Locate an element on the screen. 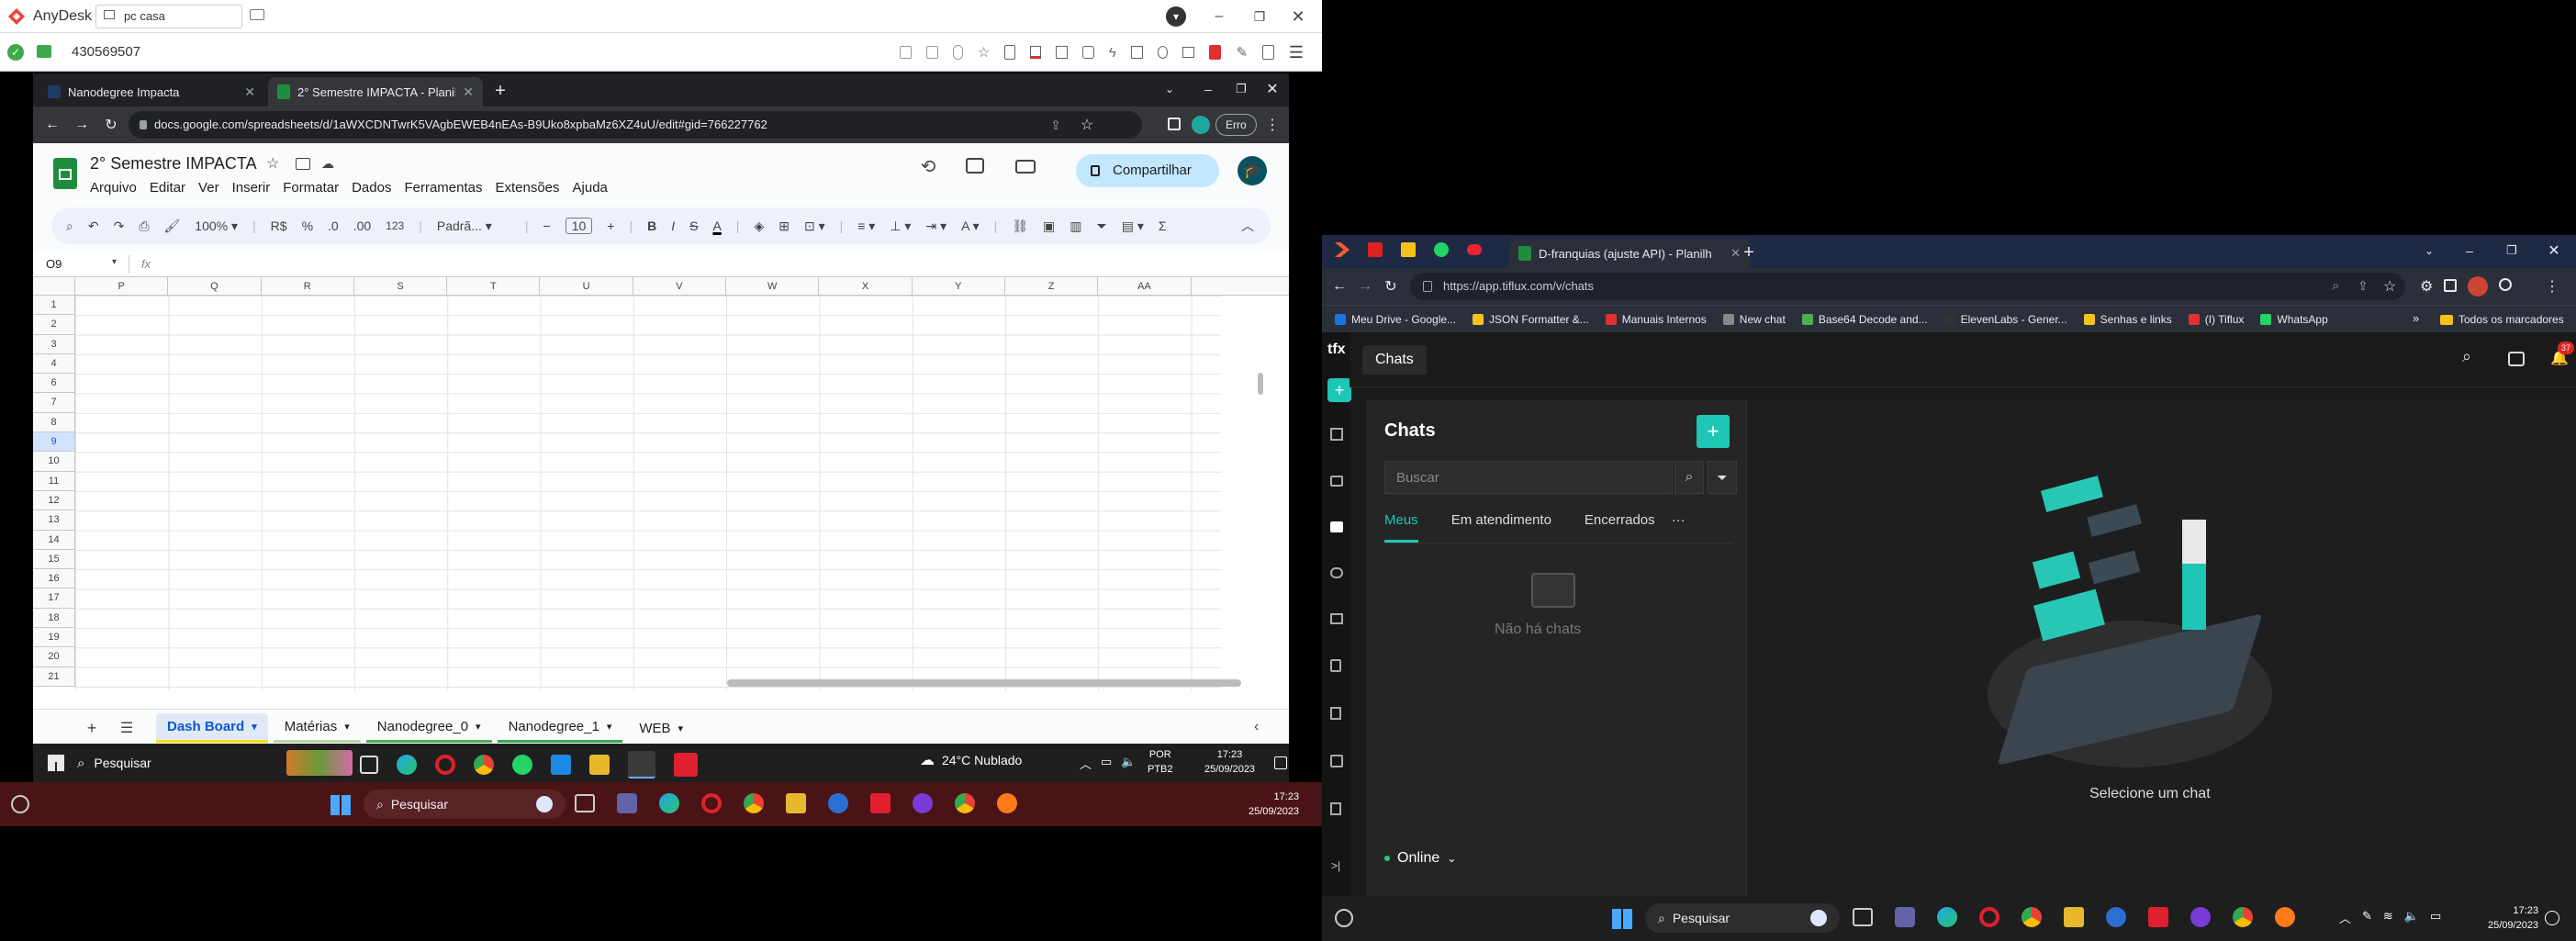 This screenshot has width=2576, height=941. search-menus-icon: ⌕ is located at coordinates (69, 226).